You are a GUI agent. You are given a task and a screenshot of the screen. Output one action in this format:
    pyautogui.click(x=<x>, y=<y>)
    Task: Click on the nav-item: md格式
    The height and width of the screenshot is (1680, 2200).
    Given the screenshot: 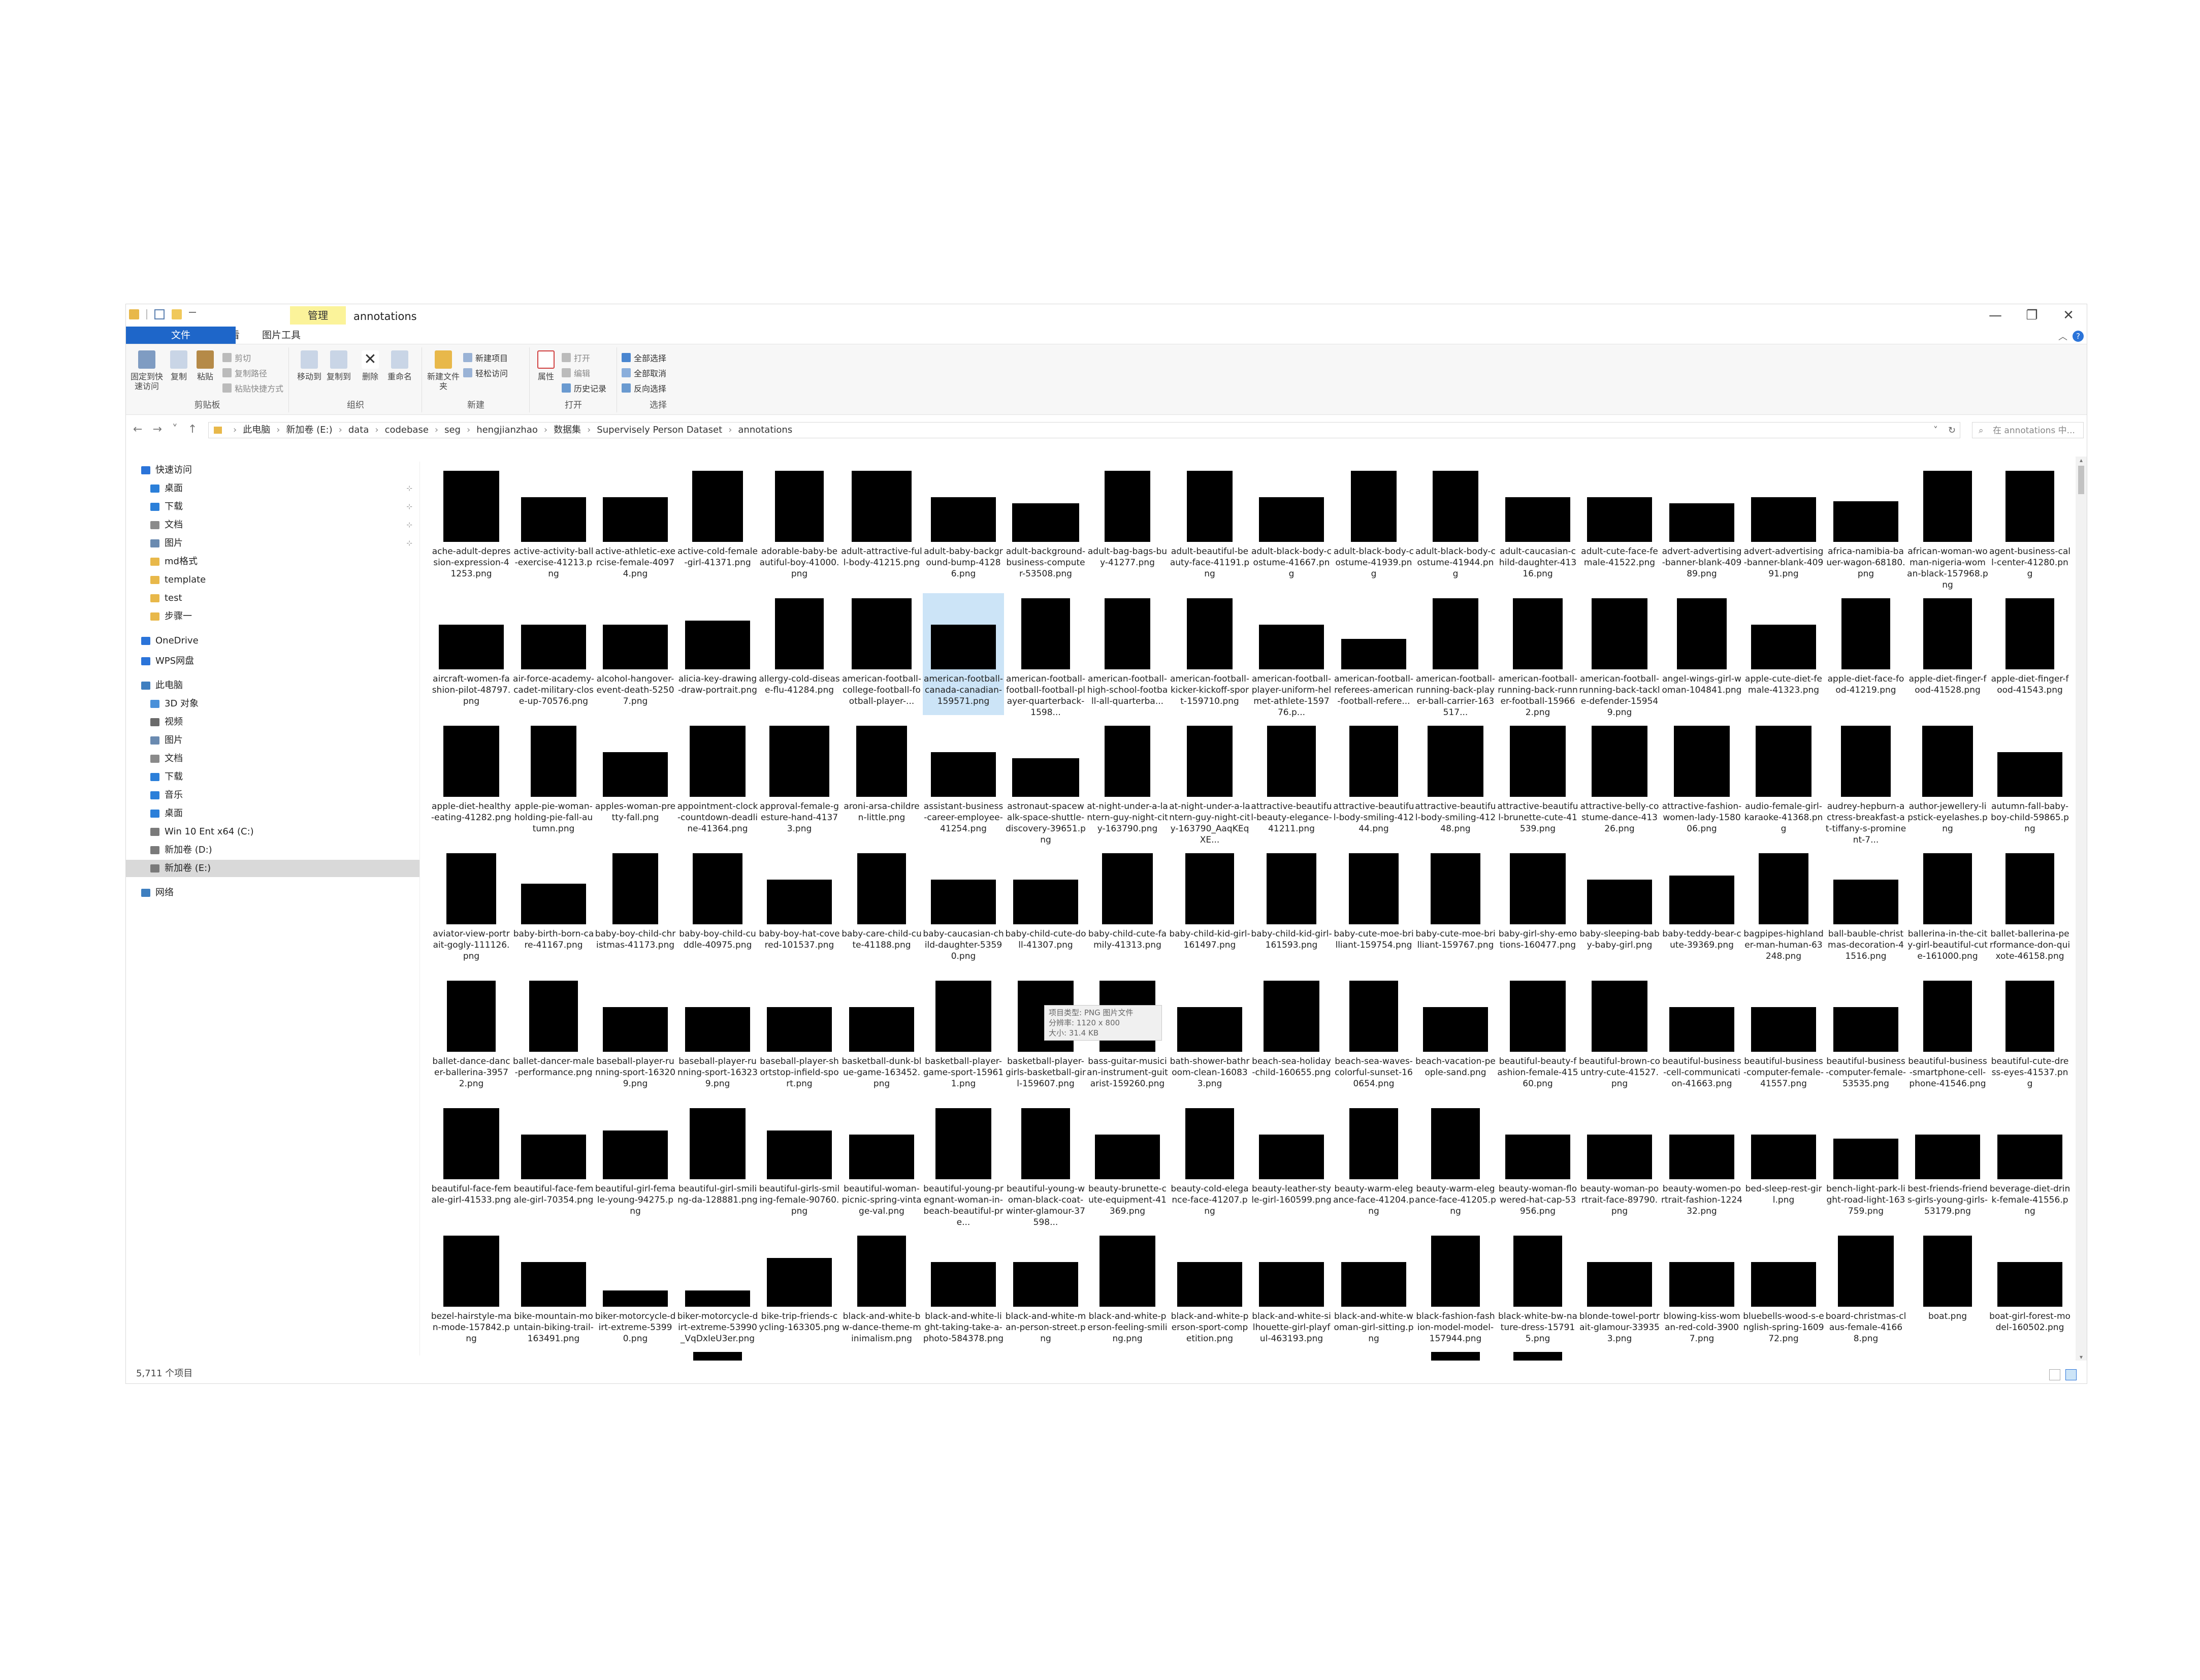 What is the action you would take?
    pyautogui.click(x=272, y=561)
    